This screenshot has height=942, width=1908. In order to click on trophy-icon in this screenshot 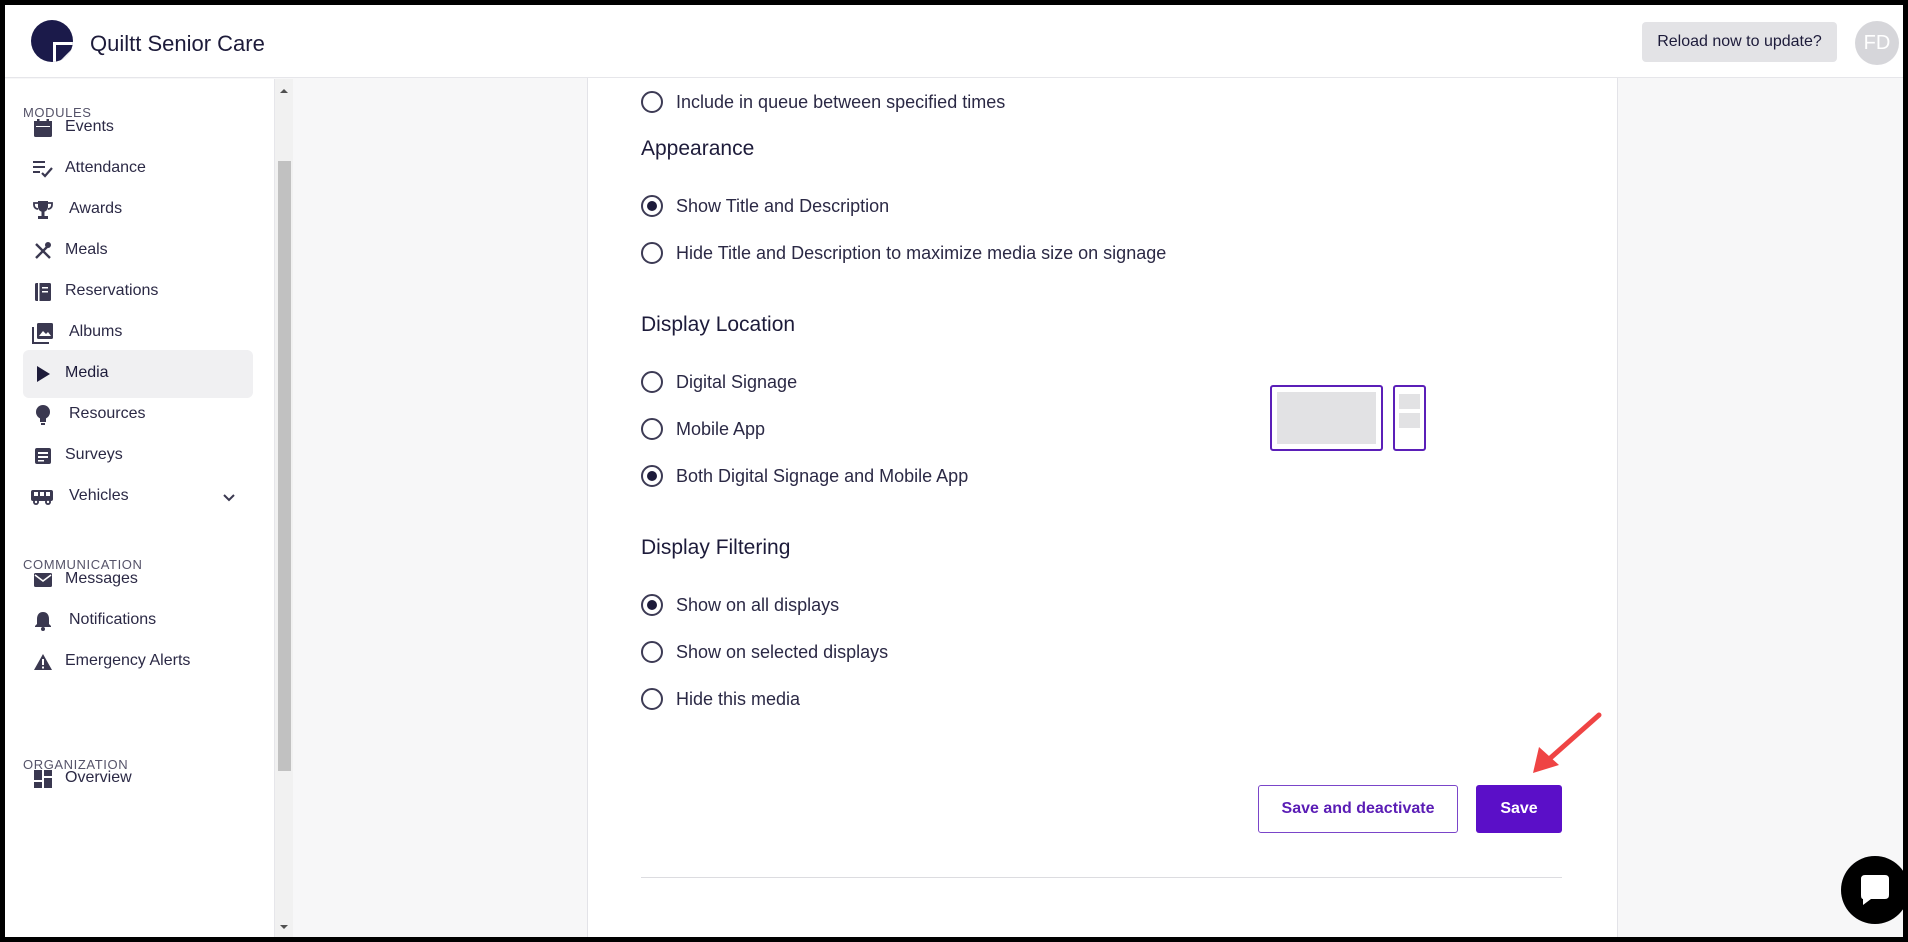, I will do `click(43, 210)`.